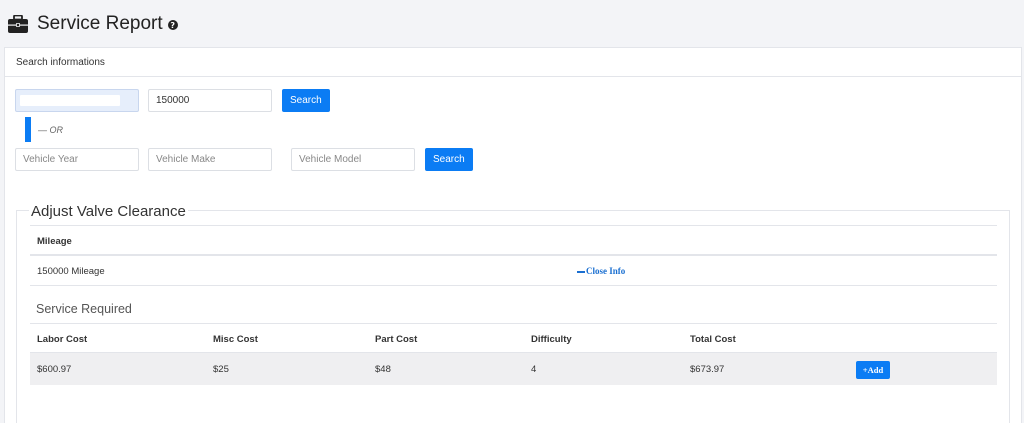 The height and width of the screenshot is (423, 1024). What do you see at coordinates (100, 23) in the screenshot?
I see `page-title: Service Report` at bounding box center [100, 23].